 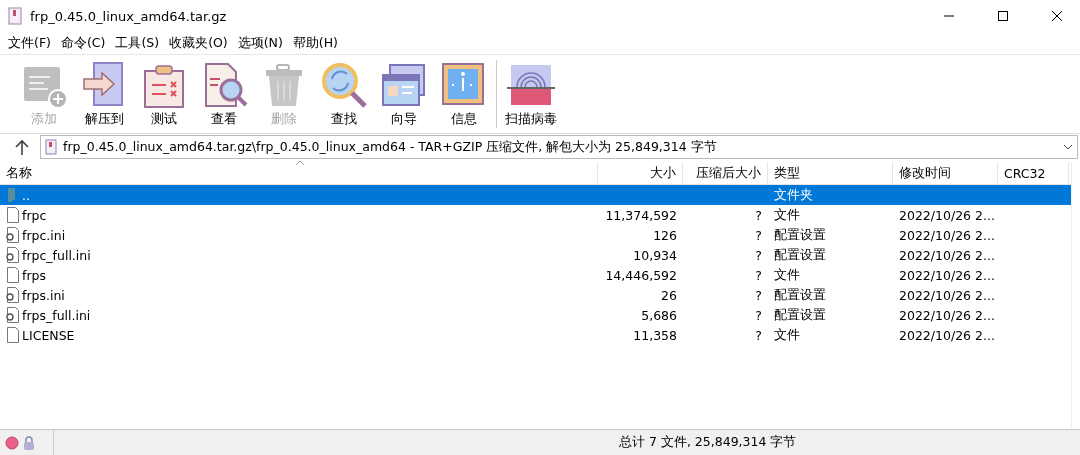 What do you see at coordinates (640, 173) in the screenshot?
I see `column-header: 大小` at bounding box center [640, 173].